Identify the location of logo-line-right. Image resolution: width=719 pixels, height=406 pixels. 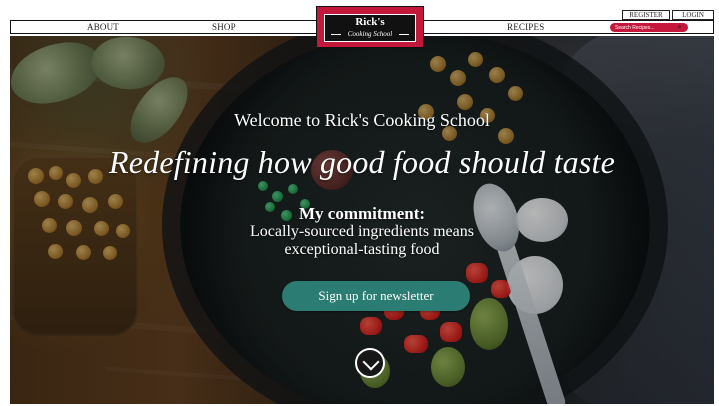
(404, 34).